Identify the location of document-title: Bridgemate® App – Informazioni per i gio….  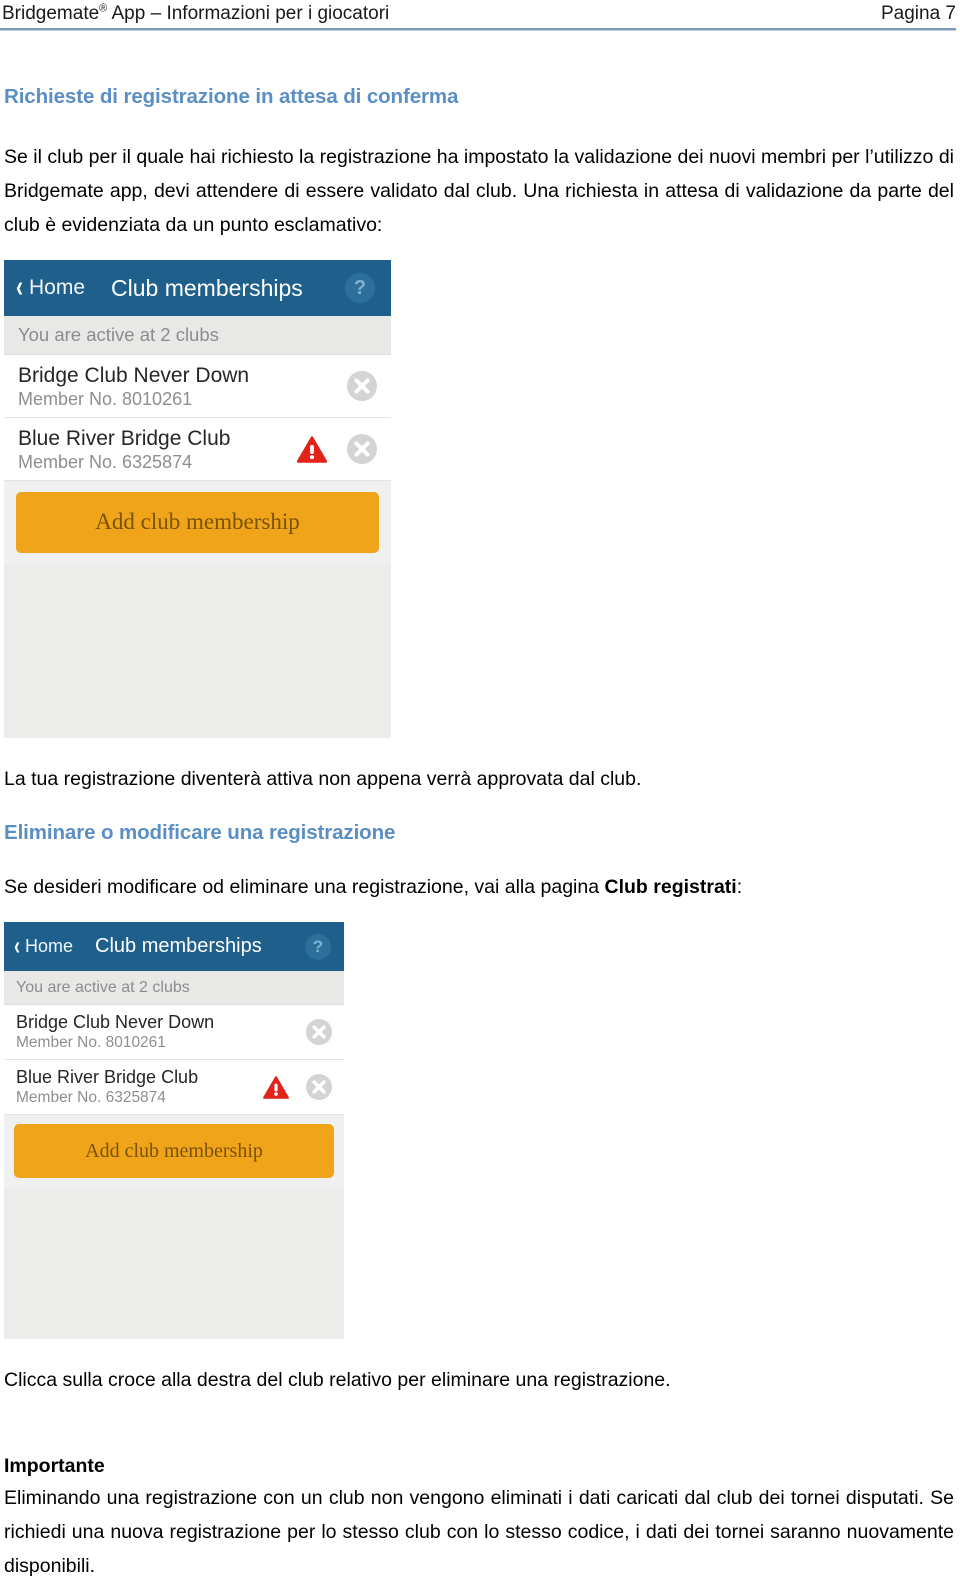
(194, 14).